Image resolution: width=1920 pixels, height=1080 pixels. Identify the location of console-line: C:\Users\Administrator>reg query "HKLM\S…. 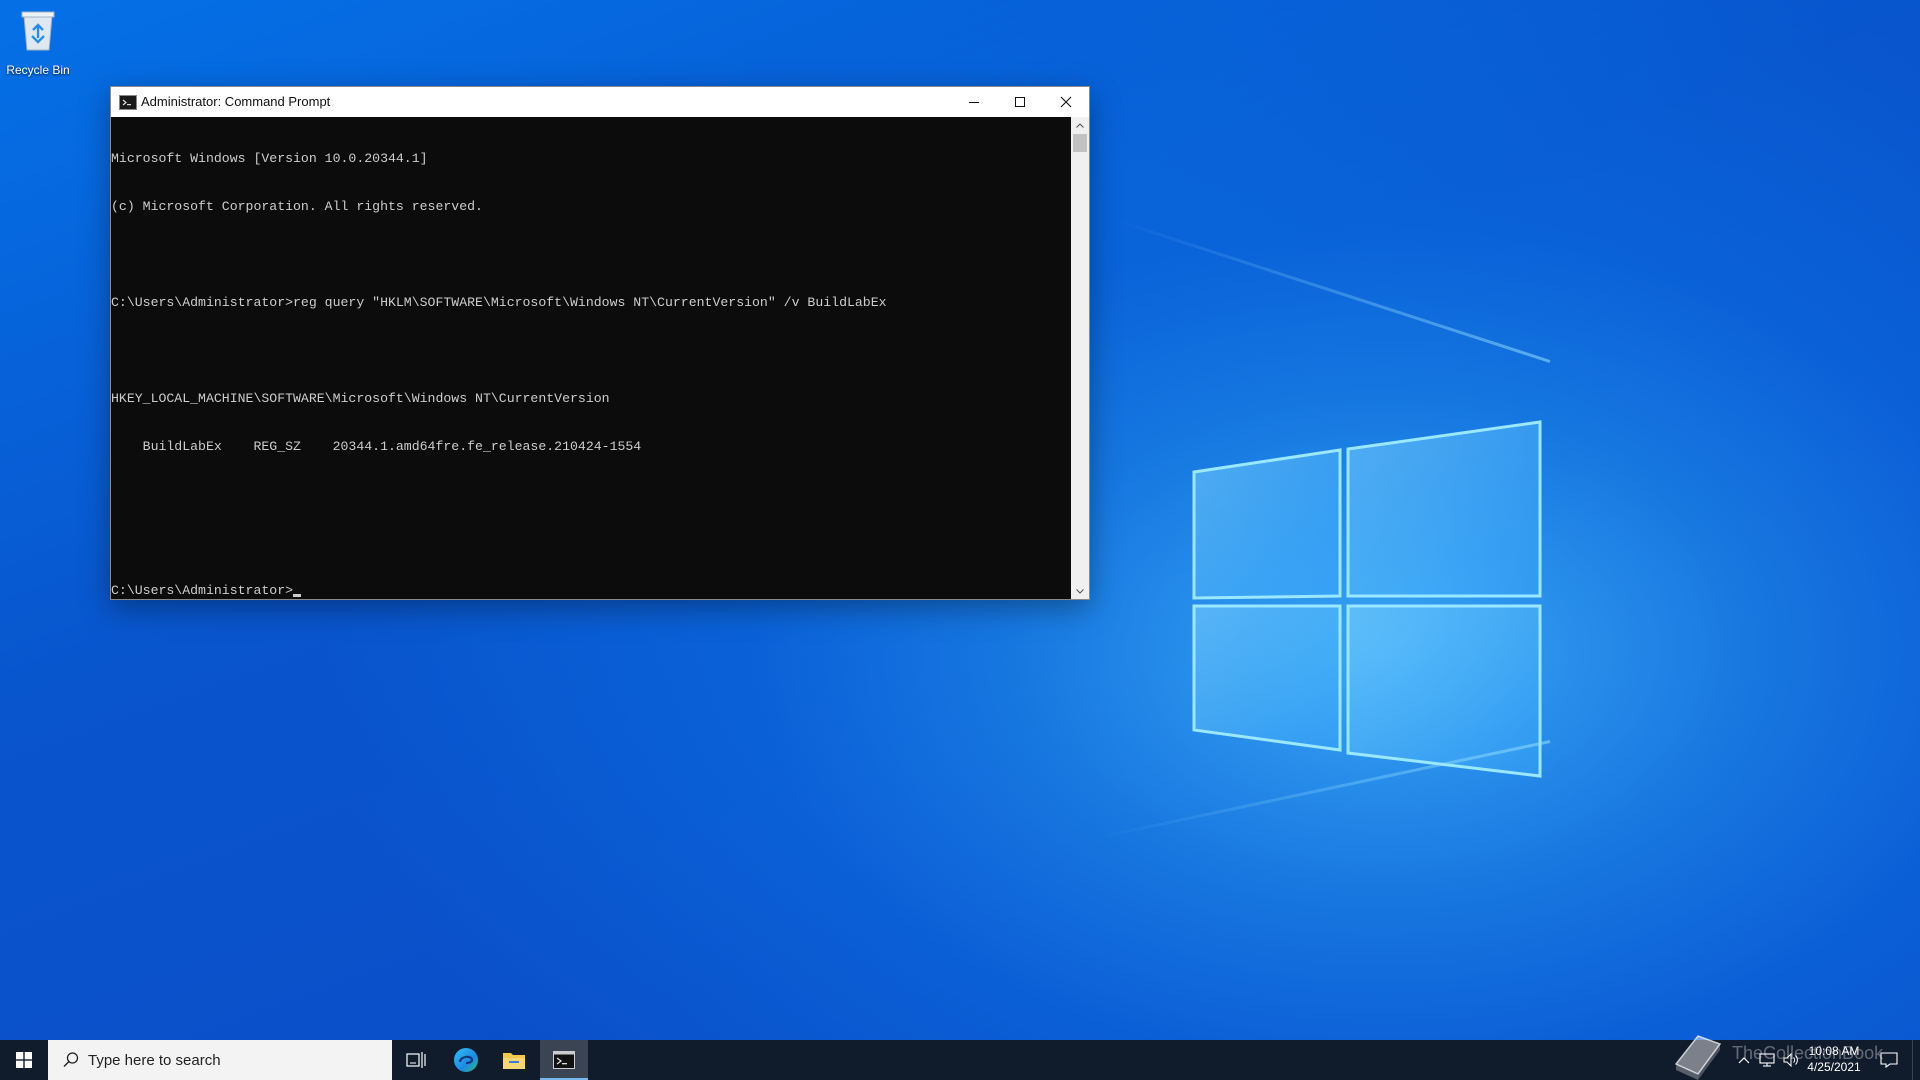
(499, 302).